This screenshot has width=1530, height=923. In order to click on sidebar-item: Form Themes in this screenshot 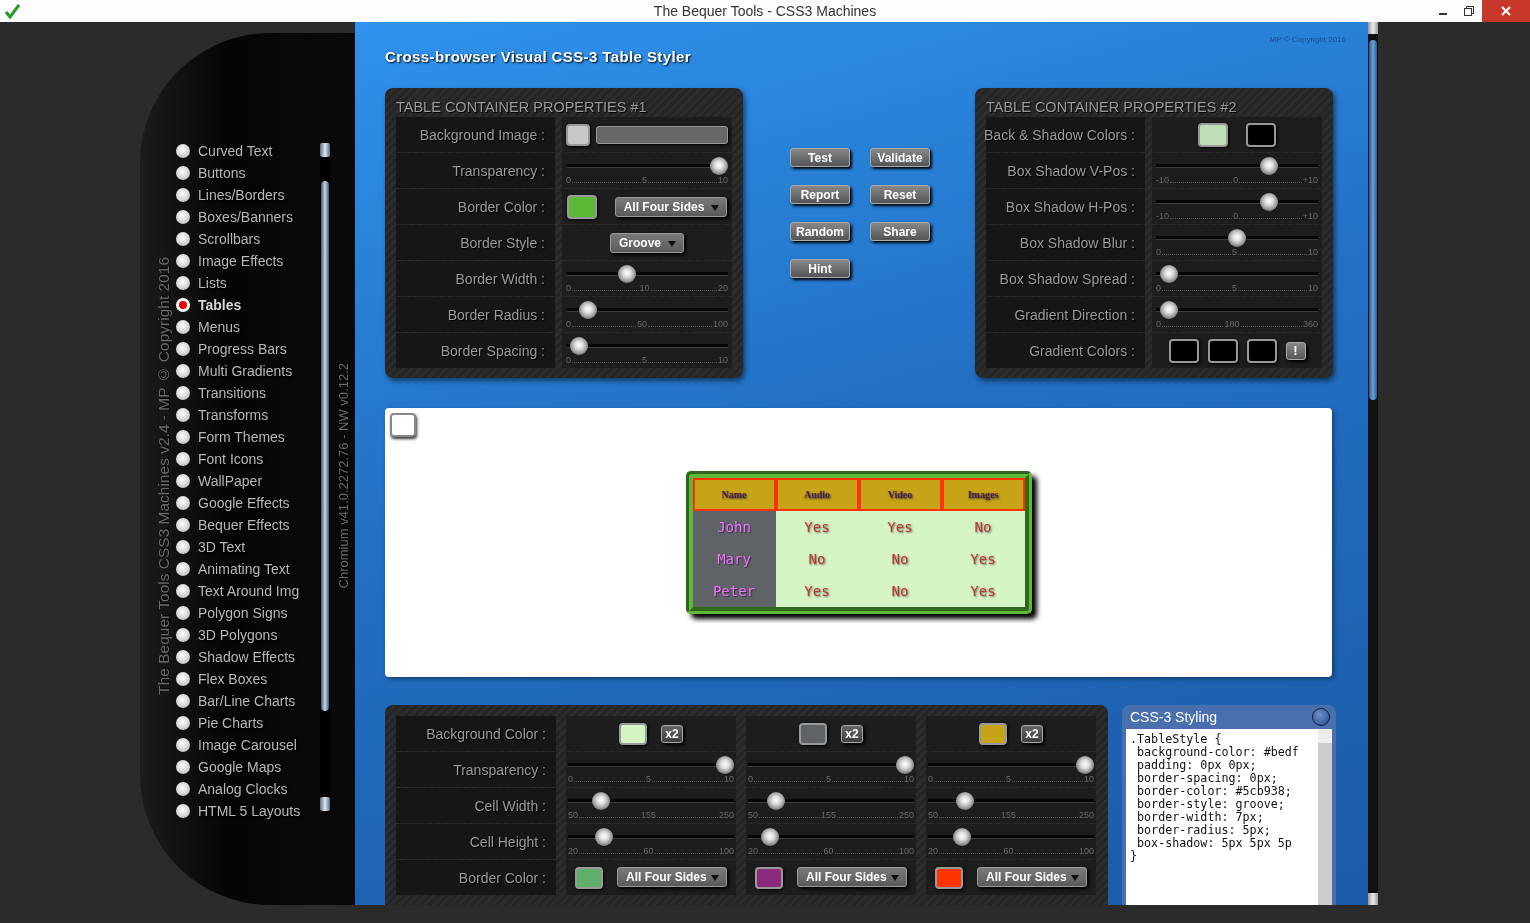, I will do `click(247, 437)`.